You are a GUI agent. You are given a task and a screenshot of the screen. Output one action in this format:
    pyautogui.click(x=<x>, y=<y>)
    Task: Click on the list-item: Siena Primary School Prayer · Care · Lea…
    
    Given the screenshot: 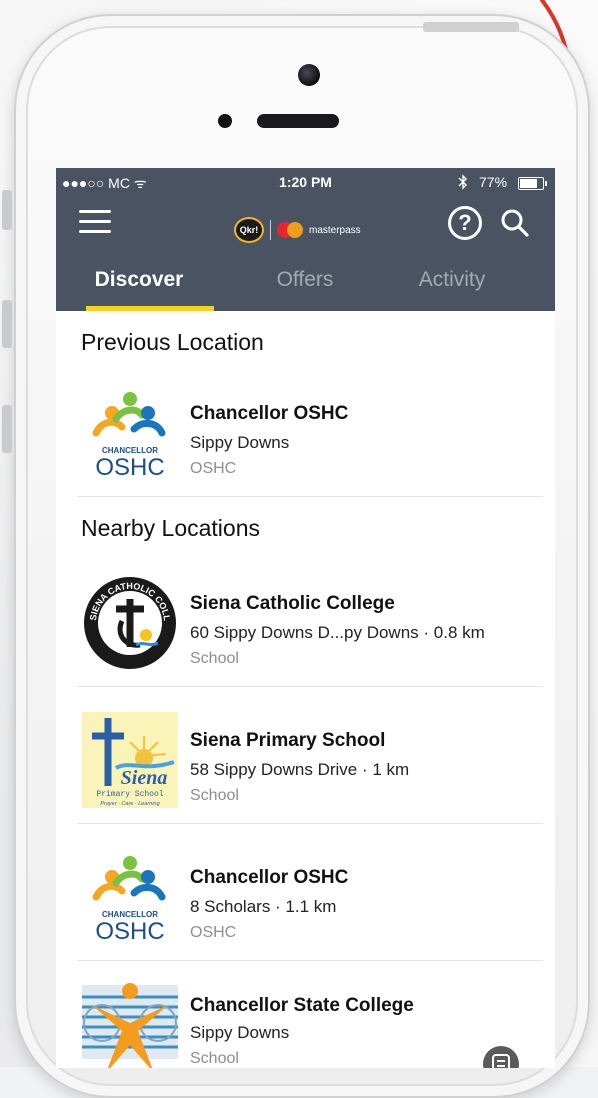 What is the action you would take?
    pyautogui.click(x=305, y=757)
    